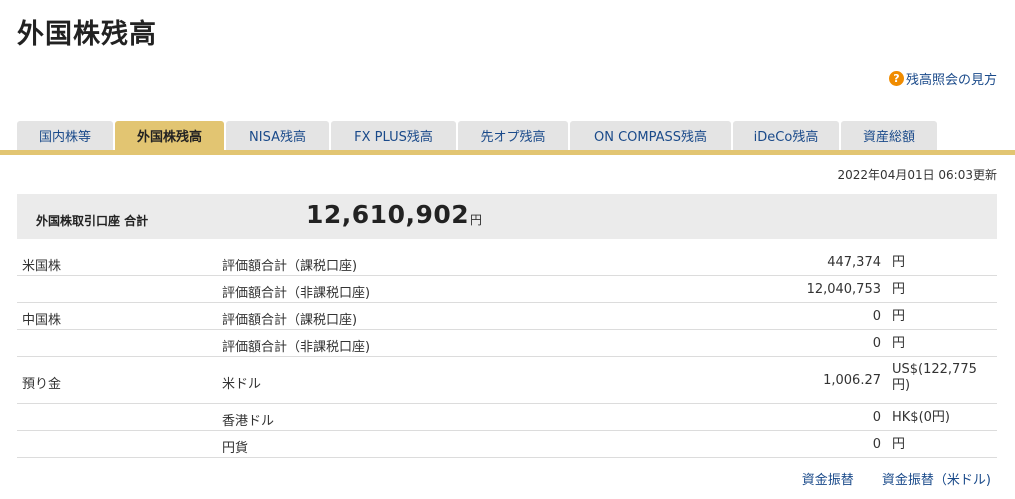 The height and width of the screenshot is (499, 1015). What do you see at coordinates (951, 80) in the screenshot?
I see `help-link-label: 残高照会の見方` at bounding box center [951, 80].